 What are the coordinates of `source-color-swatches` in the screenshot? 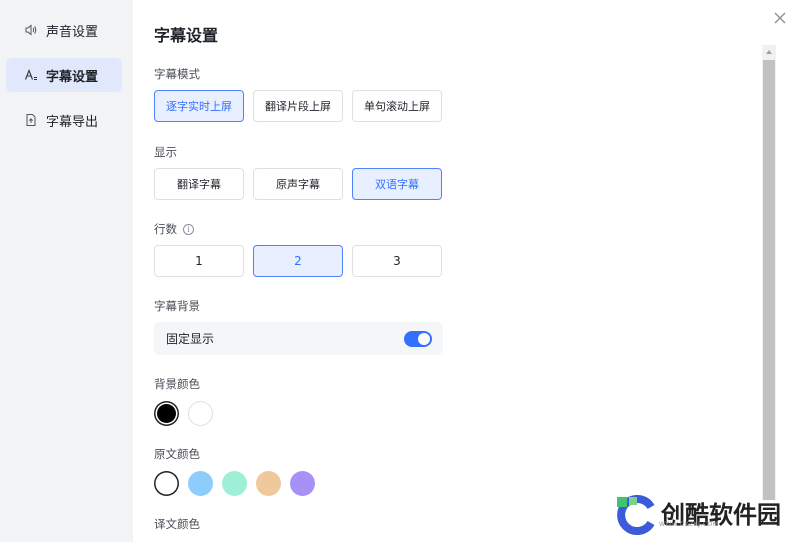 It's located at (234, 483).